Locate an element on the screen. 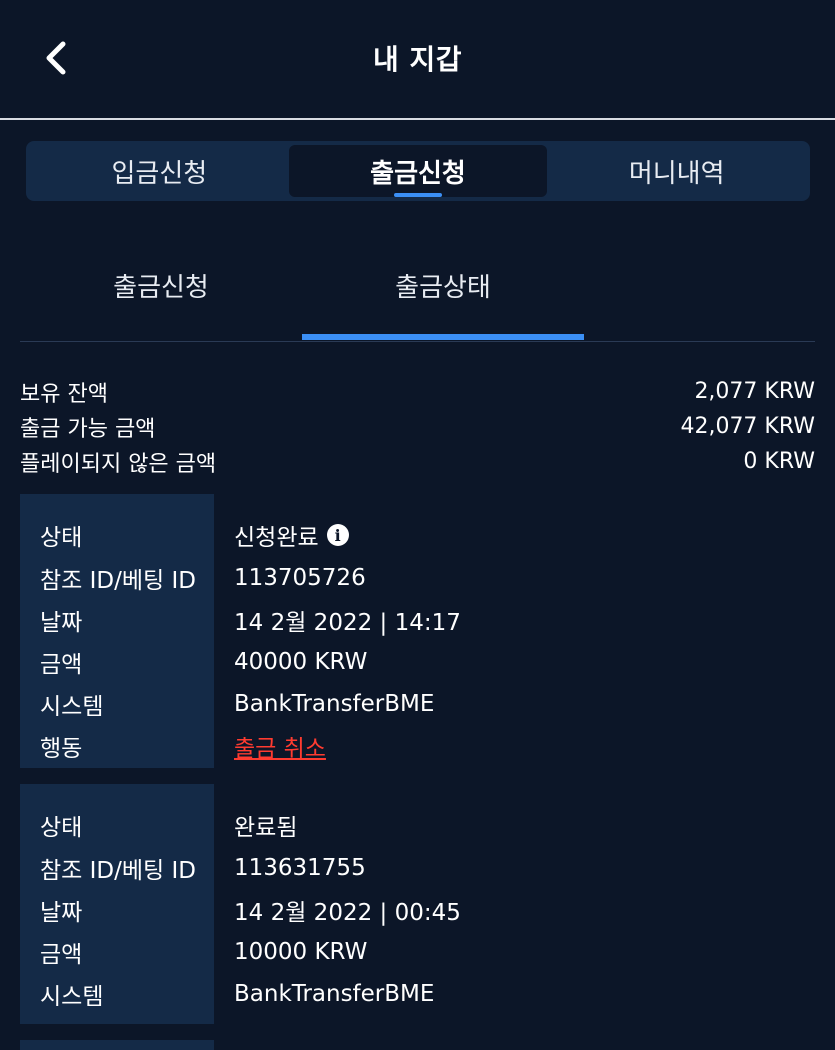 Image resolution: width=835 pixels, height=1050 pixels. subtab-withdraw-request: 출금신청 is located at coordinates (161, 285).